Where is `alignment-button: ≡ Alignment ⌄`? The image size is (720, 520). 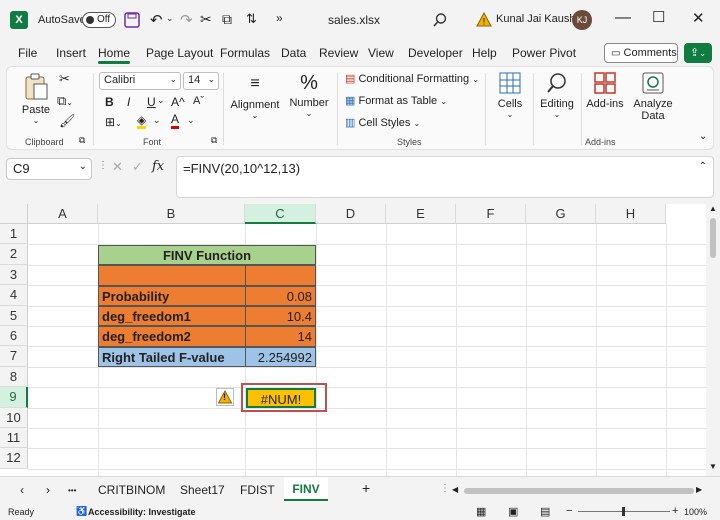
alignment-button: ≡ Alignment ⌄ is located at coordinates (255, 97).